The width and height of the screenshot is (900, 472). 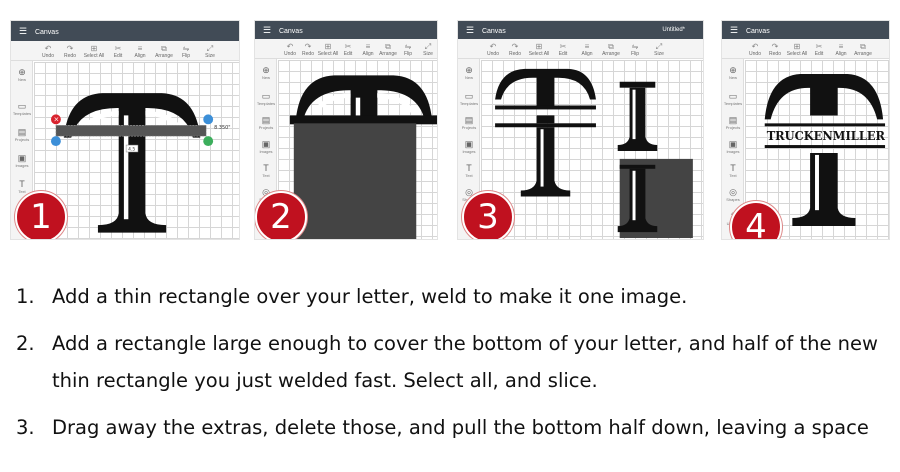 I want to click on letter-t-artwork, so click(x=594, y=153).